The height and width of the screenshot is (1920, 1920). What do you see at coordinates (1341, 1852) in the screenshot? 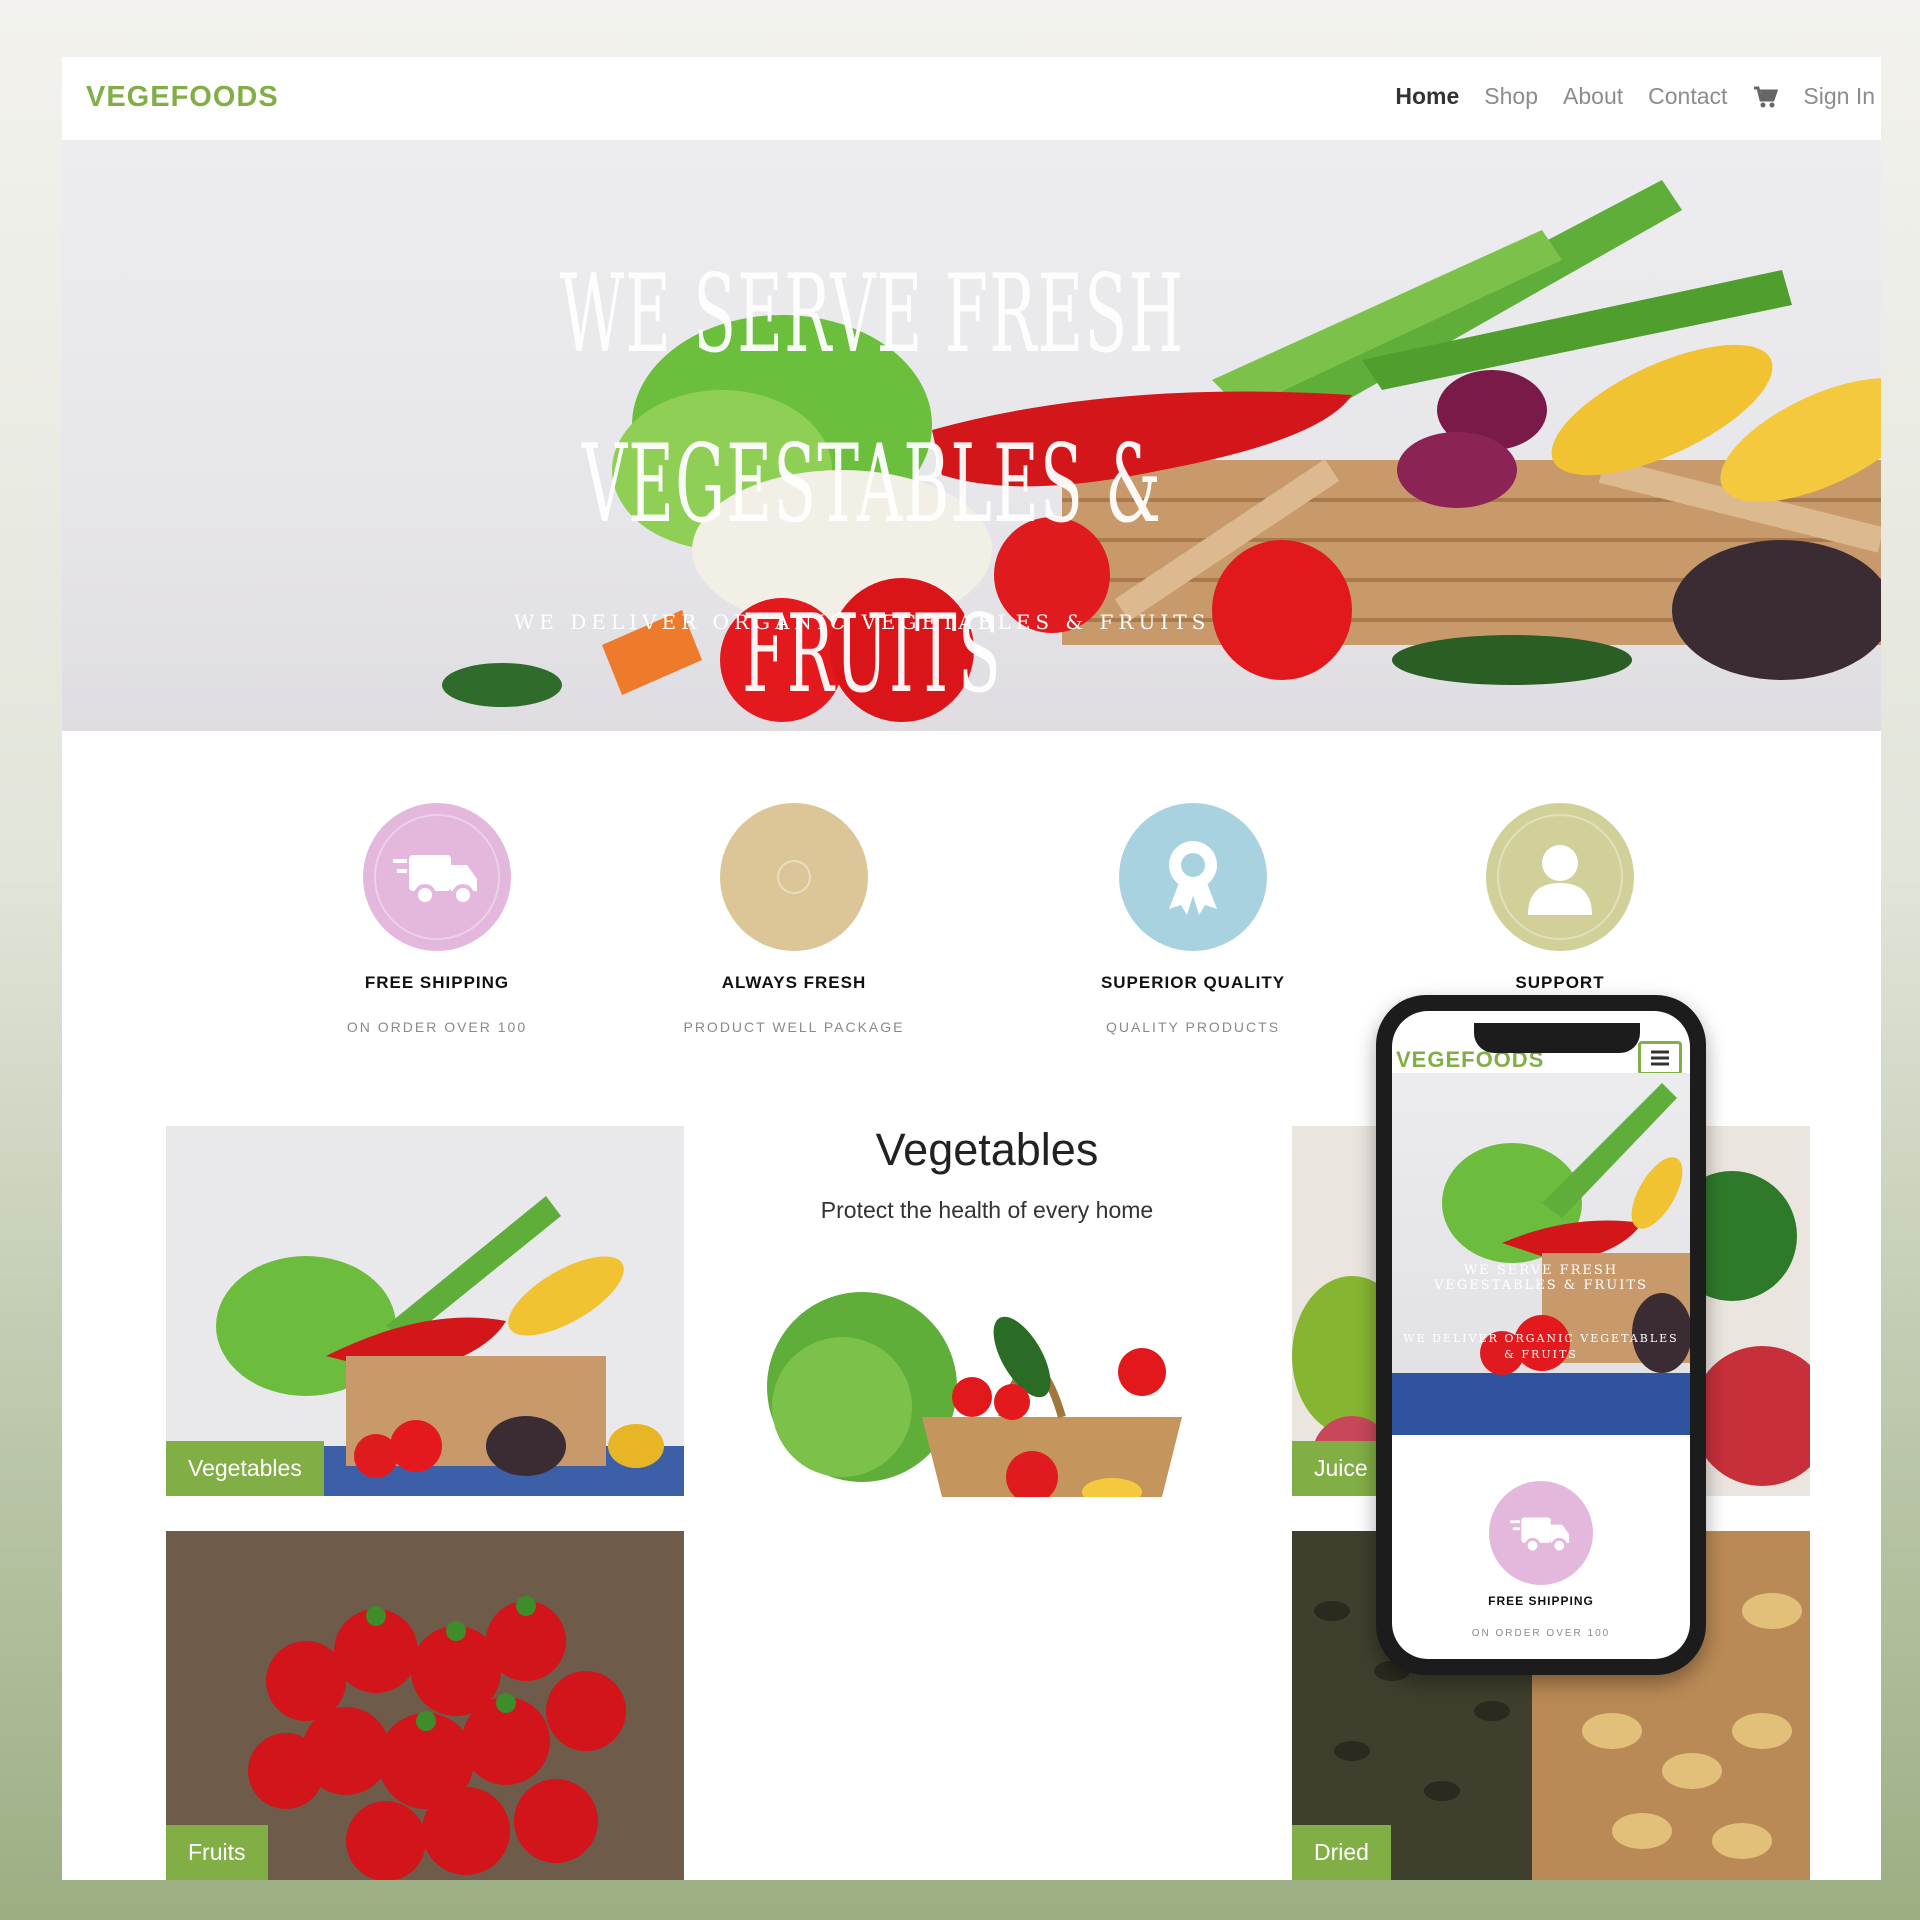
I see `category-label: Dried` at bounding box center [1341, 1852].